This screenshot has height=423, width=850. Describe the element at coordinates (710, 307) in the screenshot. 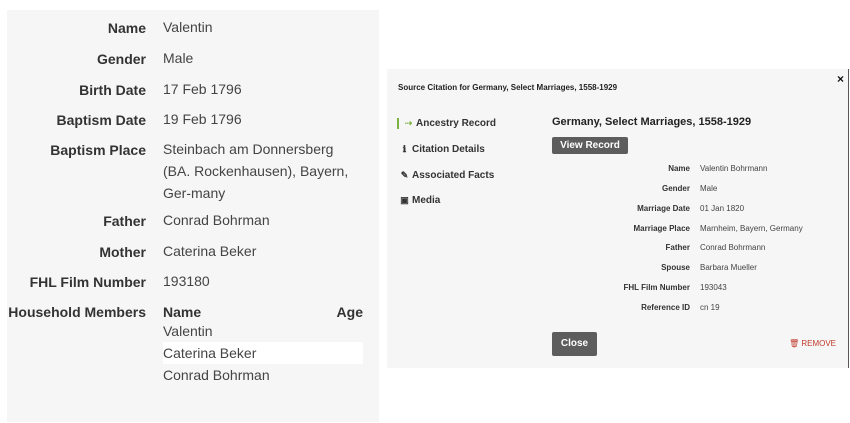

I see `citation-field-value: cn 19` at that location.